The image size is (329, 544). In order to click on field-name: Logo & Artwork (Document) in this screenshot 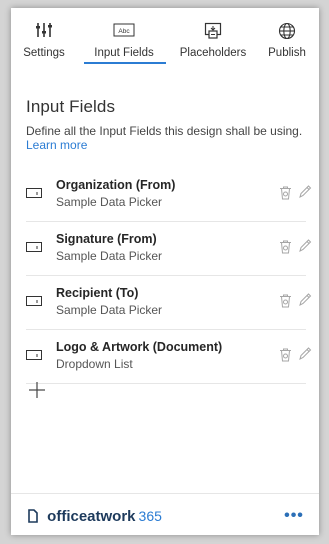, I will do `click(139, 347)`.